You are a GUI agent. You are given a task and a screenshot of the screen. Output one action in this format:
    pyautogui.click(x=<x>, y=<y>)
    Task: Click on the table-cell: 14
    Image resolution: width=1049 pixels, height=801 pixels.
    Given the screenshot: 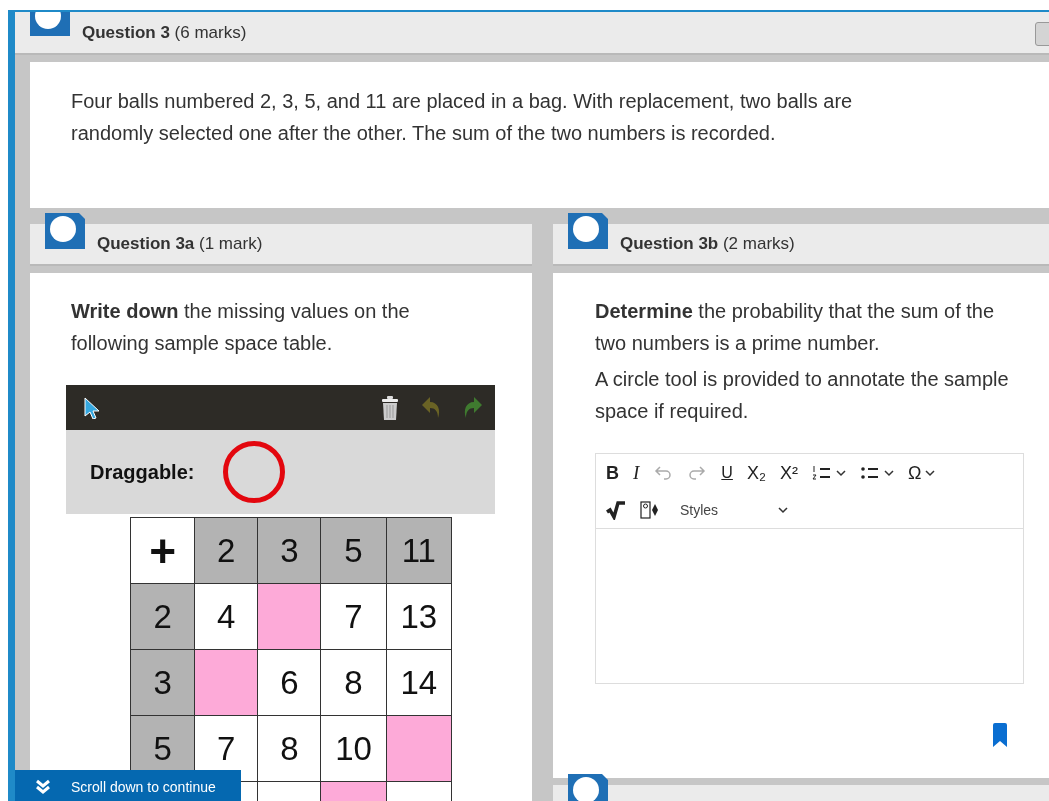 What is the action you would take?
    pyautogui.click(x=419, y=682)
    